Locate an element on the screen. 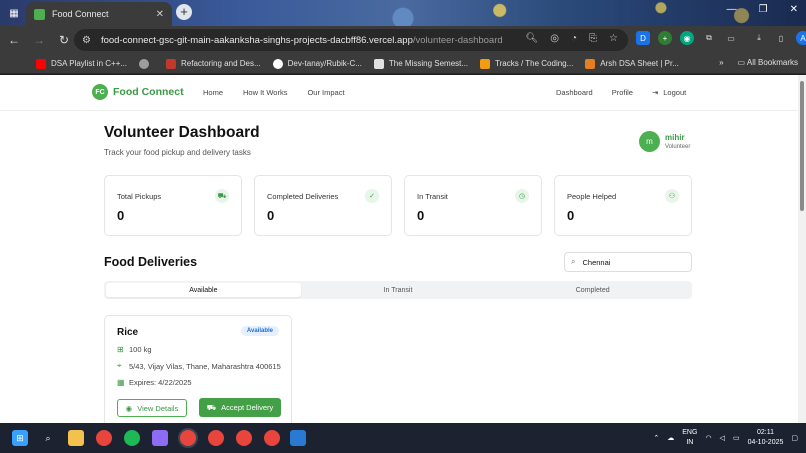  reload-icon: ↻ is located at coordinates (64, 40).